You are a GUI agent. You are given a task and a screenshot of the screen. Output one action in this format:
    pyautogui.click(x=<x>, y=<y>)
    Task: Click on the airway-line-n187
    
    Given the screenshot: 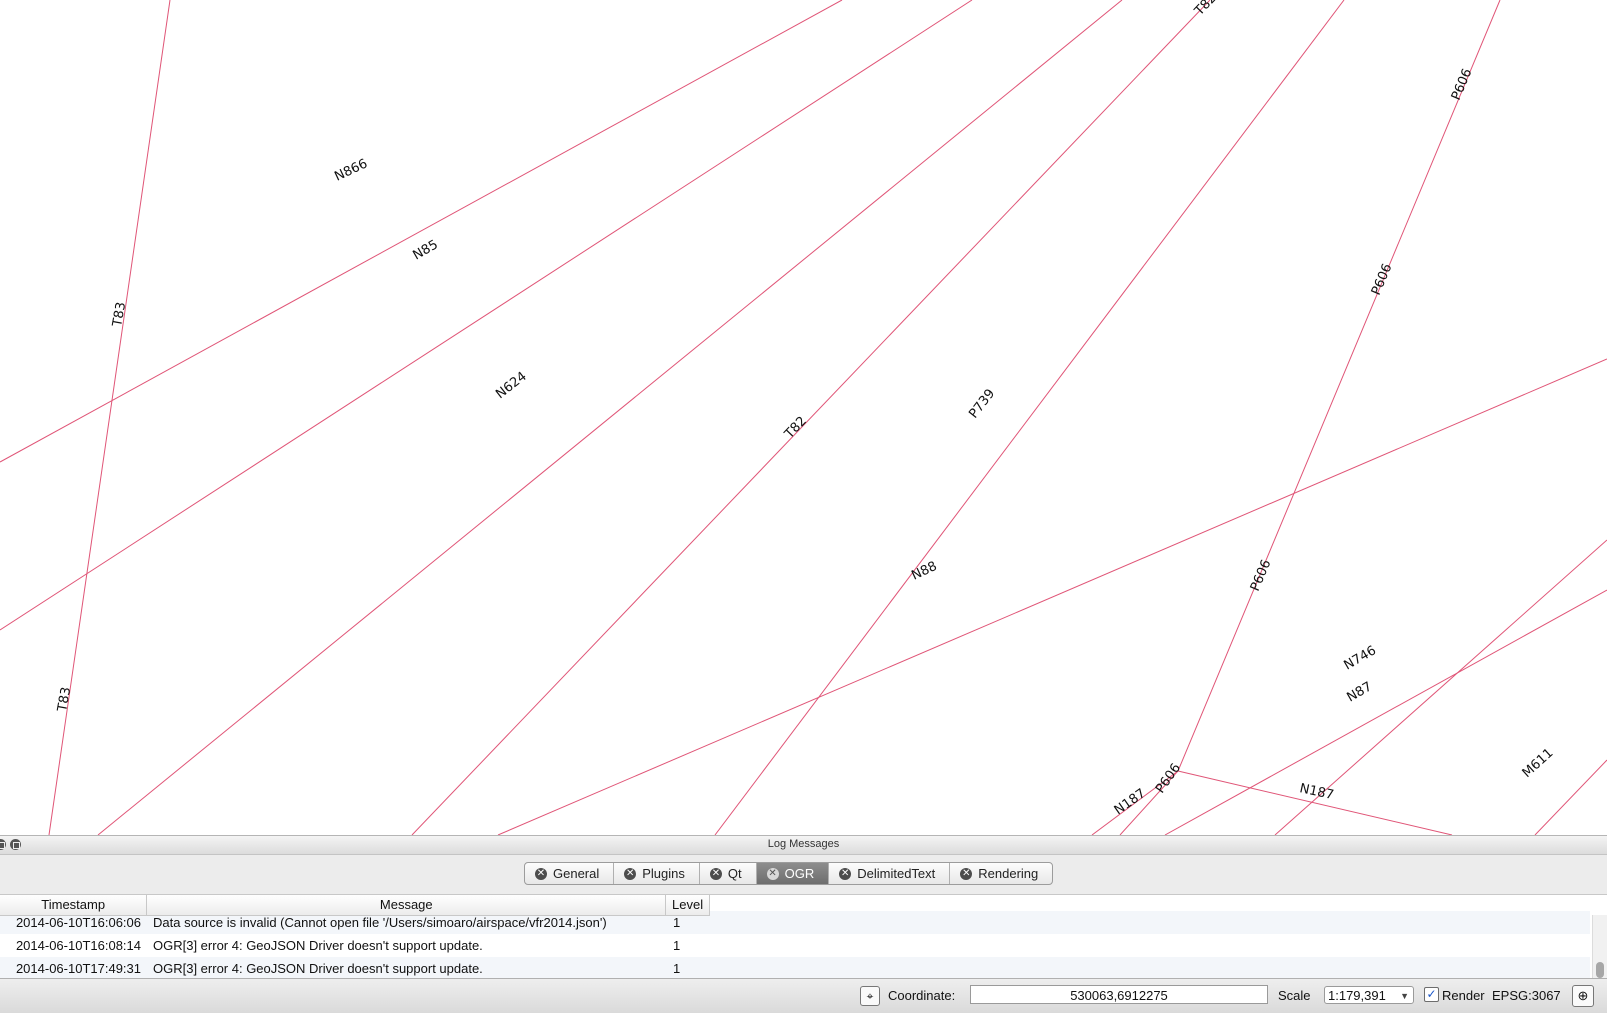 What is the action you would take?
    pyautogui.click(x=1315, y=803)
    